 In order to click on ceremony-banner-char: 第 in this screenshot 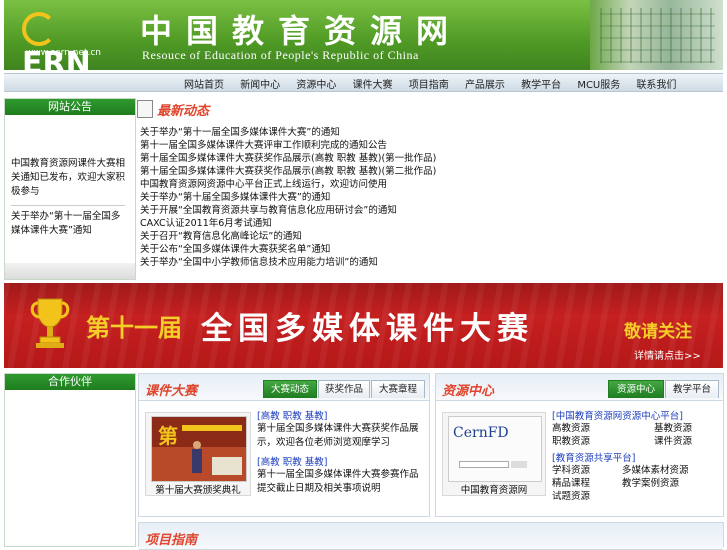, I will do `click(168, 436)`.